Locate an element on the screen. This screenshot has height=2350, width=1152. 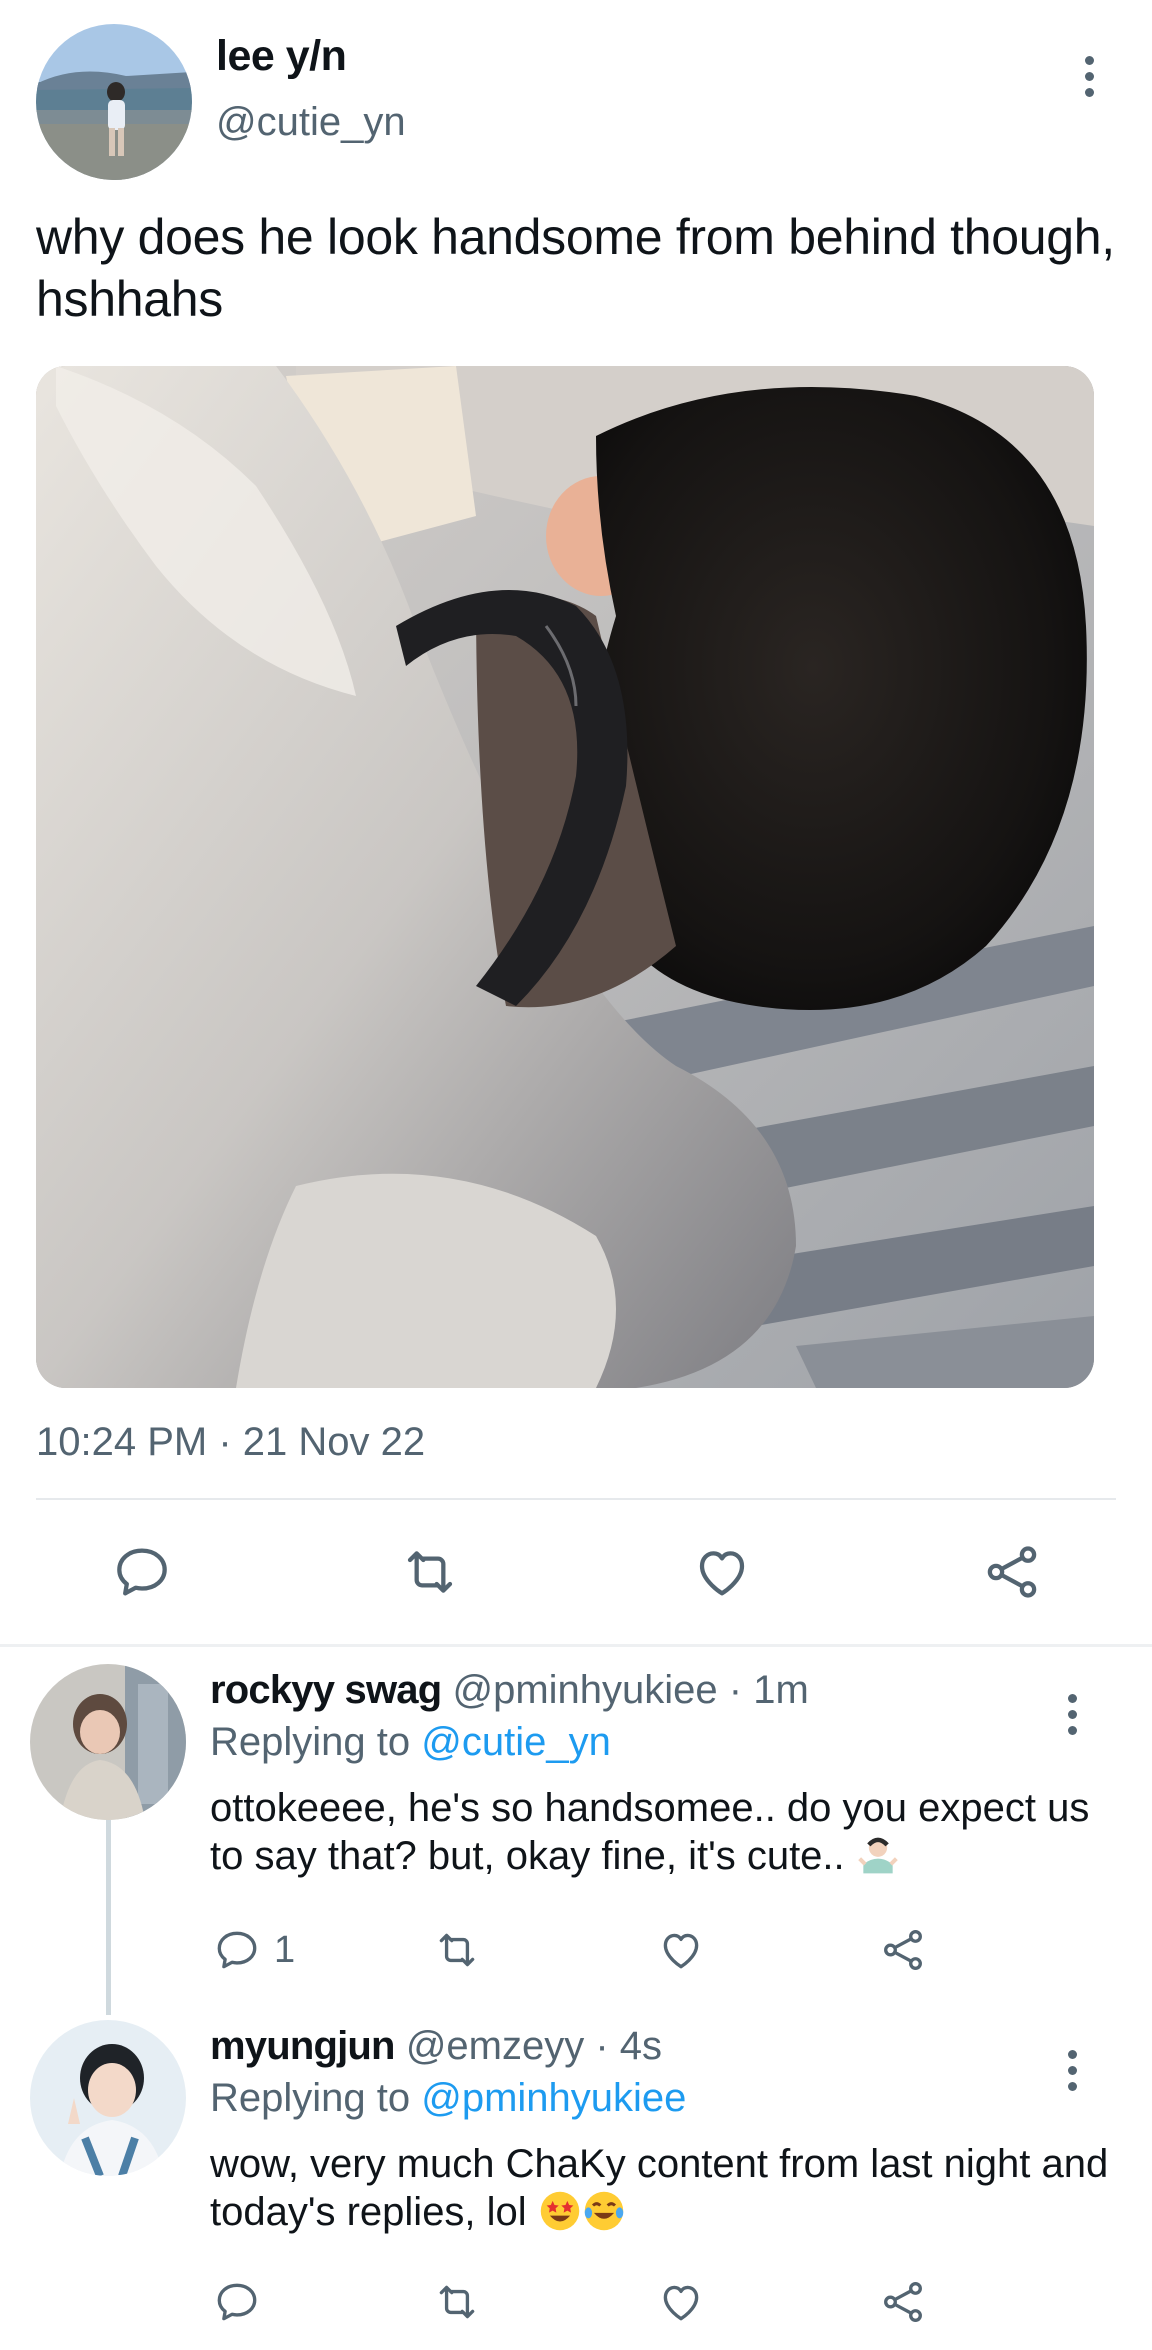
reply-action is located at coordinates (243, 2302).